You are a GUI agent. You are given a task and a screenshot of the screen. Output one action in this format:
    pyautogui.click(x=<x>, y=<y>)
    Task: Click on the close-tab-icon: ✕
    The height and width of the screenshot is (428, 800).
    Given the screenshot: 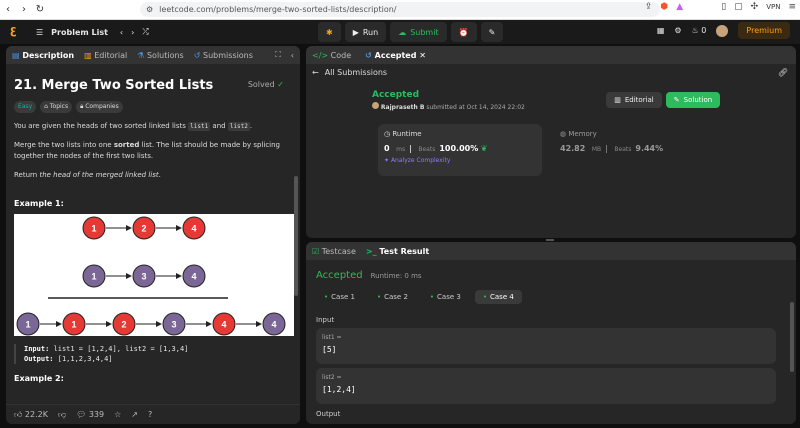 What is the action you would take?
    pyautogui.click(x=422, y=55)
    